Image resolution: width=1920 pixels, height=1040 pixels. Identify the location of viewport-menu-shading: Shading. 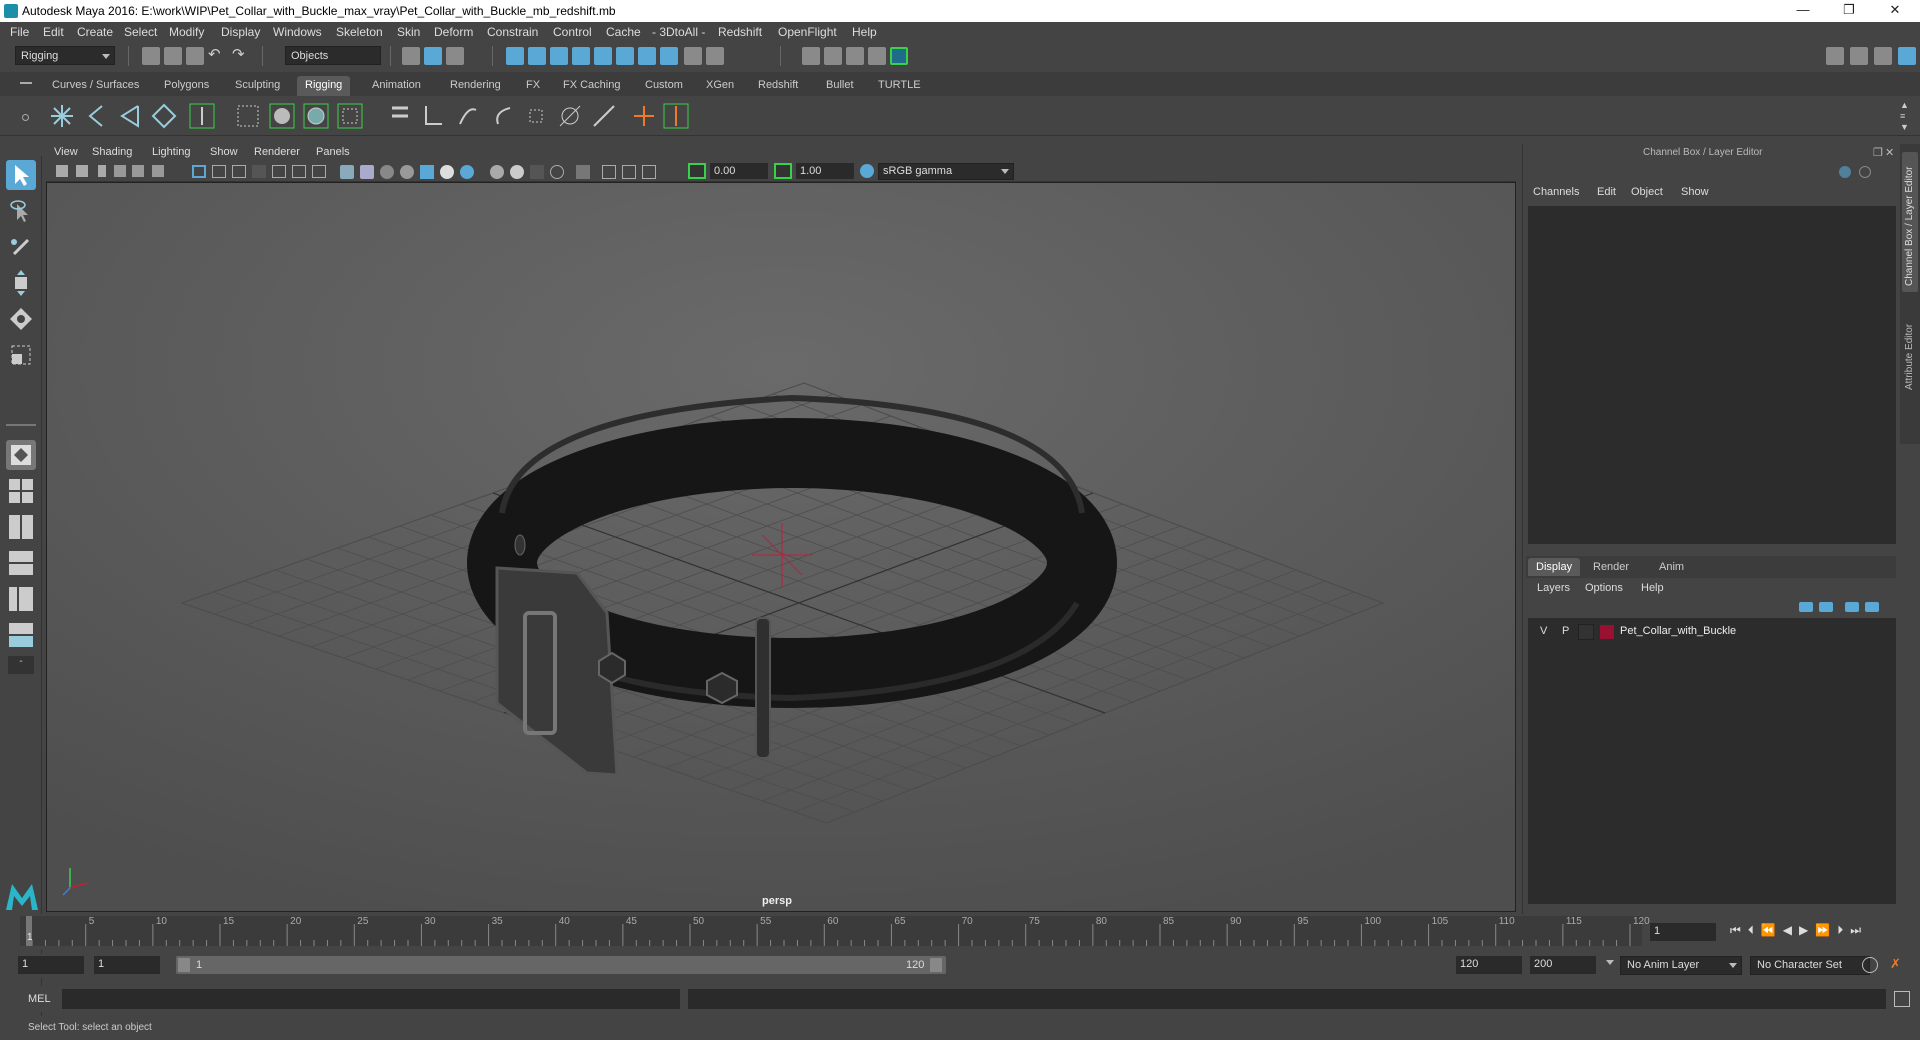
(112, 152).